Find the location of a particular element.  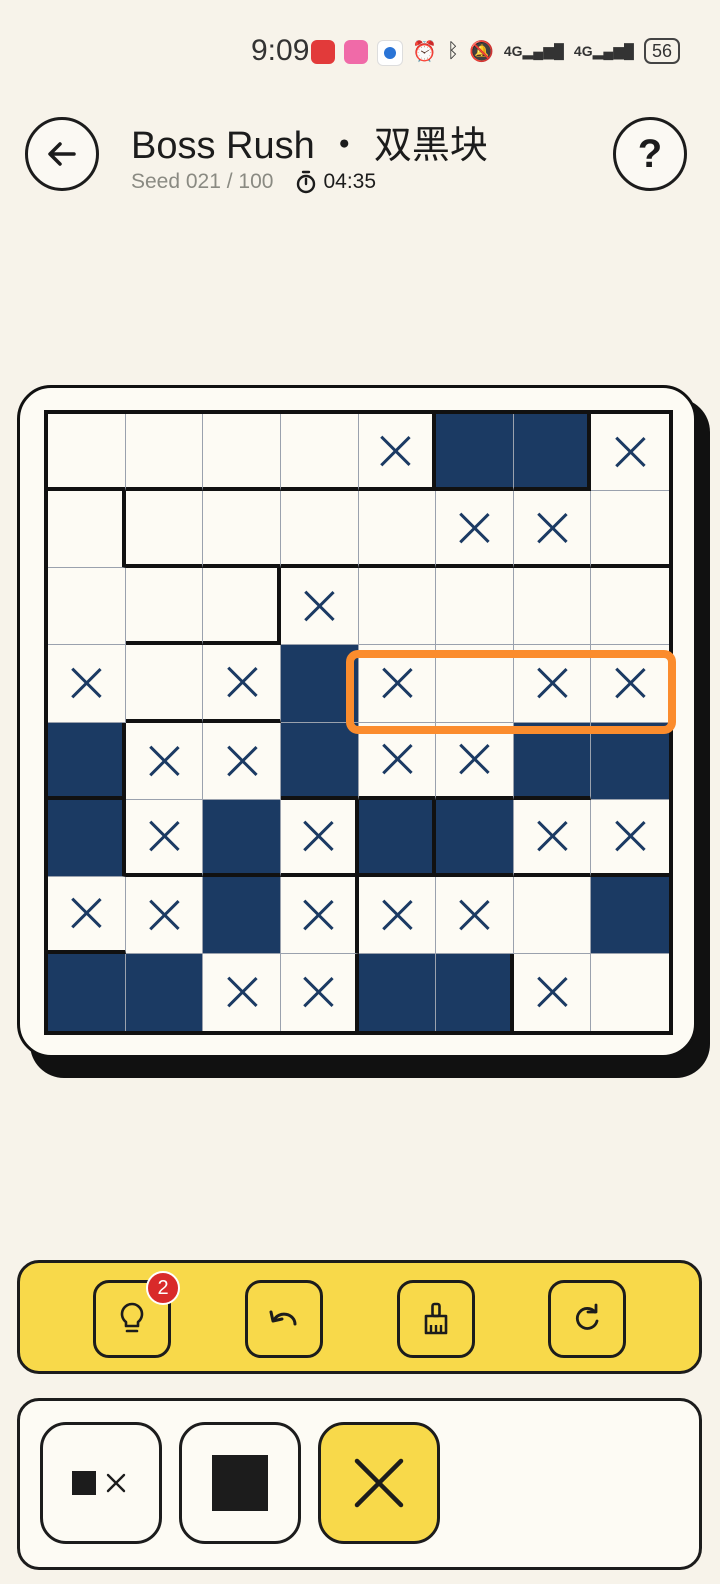

system-icons: ⏰ ᛒ 🔕 4G▂▄▆█ 4G▂▄▆█ 56 is located at coordinates (546, 51).